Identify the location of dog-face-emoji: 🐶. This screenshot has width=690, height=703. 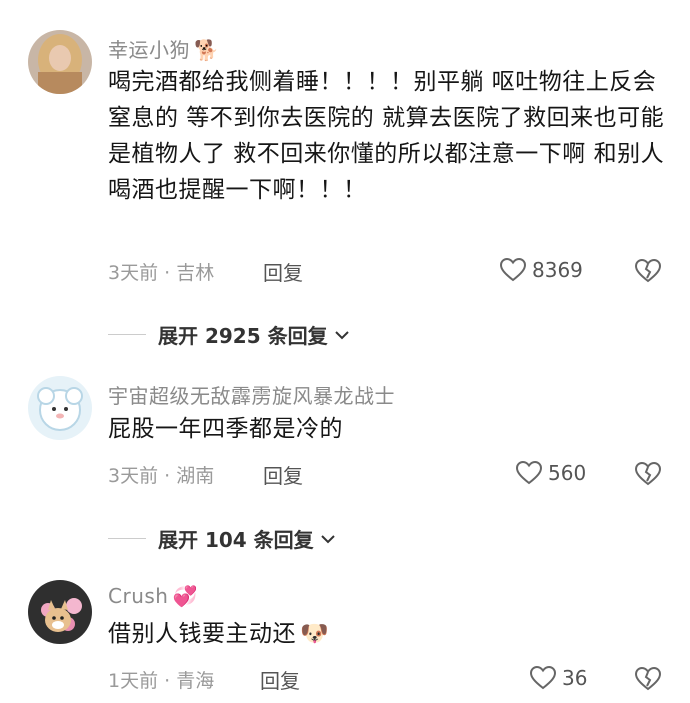
(315, 634).